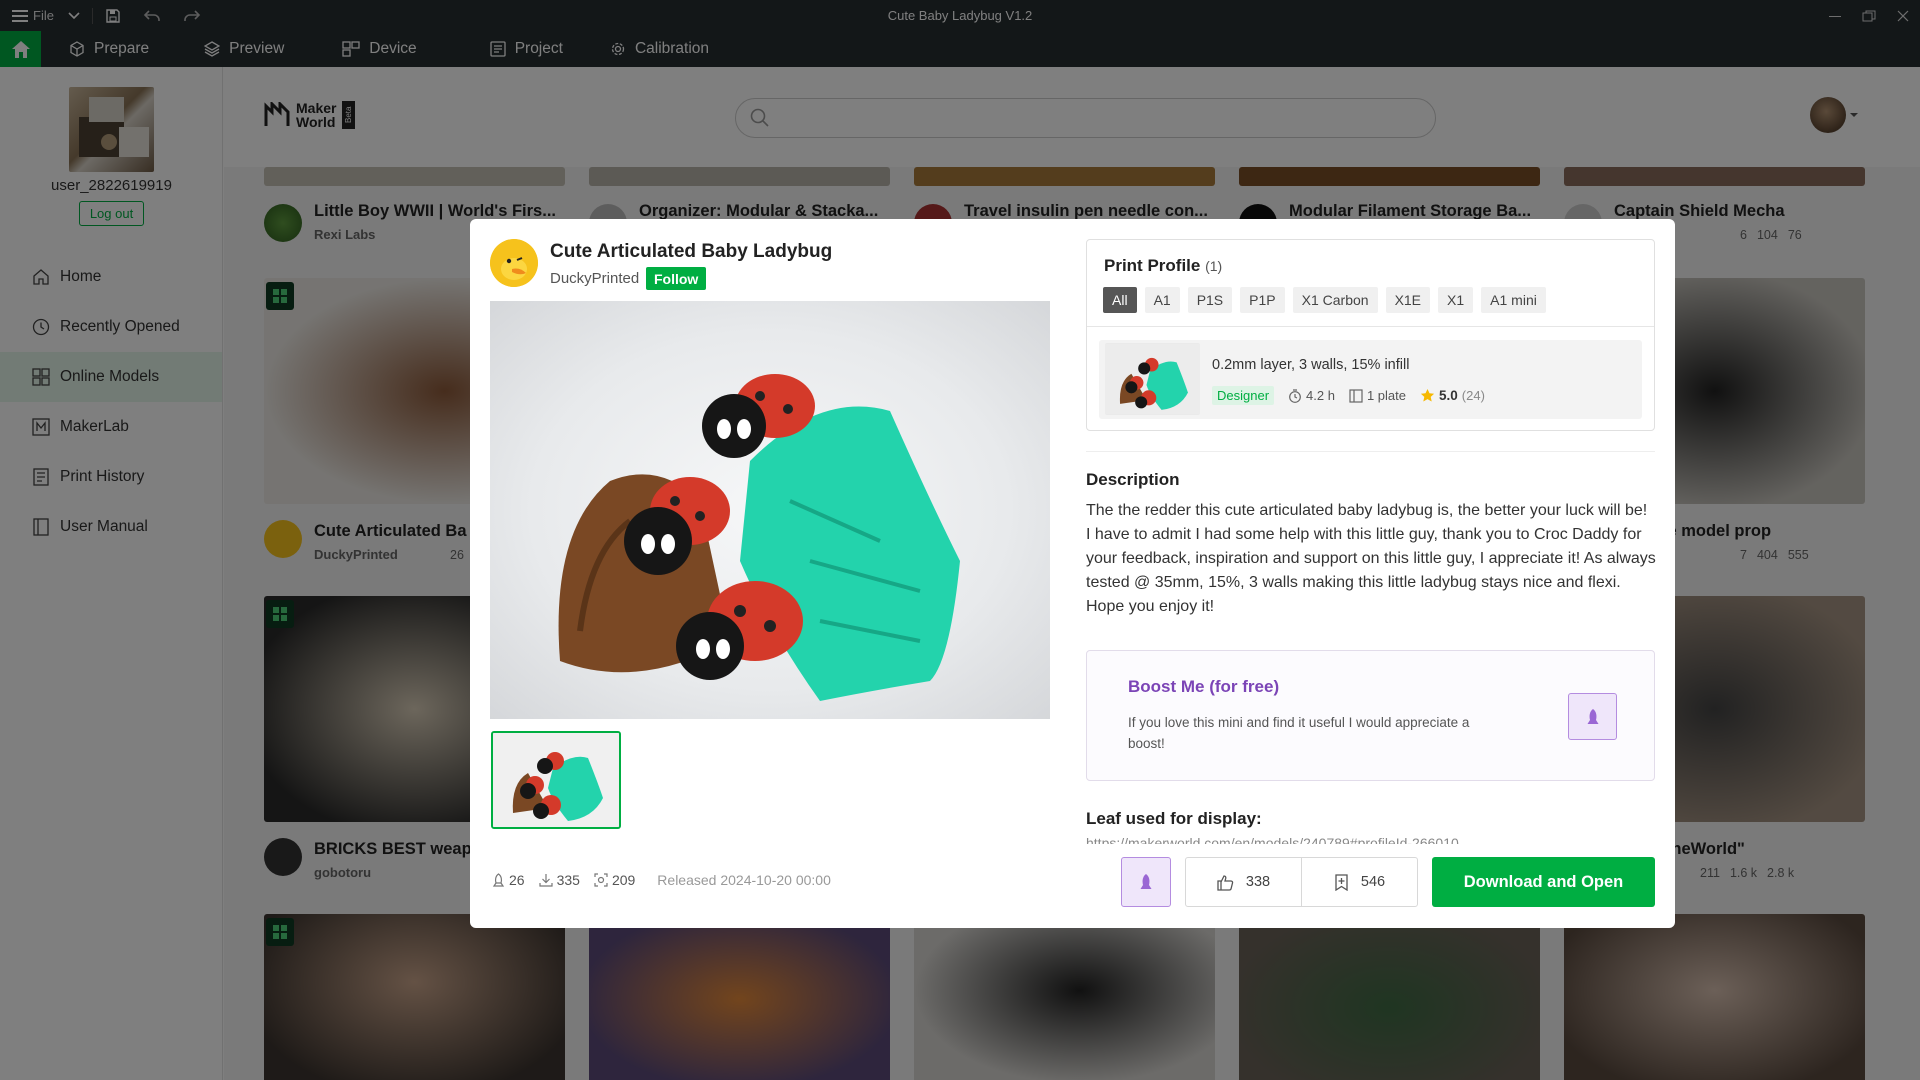  What do you see at coordinates (568, 880) in the screenshot?
I see `download-count: 335` at bounding box center [568, 880].